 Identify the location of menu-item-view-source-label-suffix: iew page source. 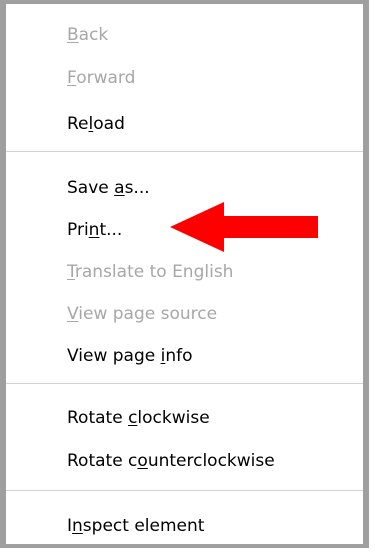
(148, 314).